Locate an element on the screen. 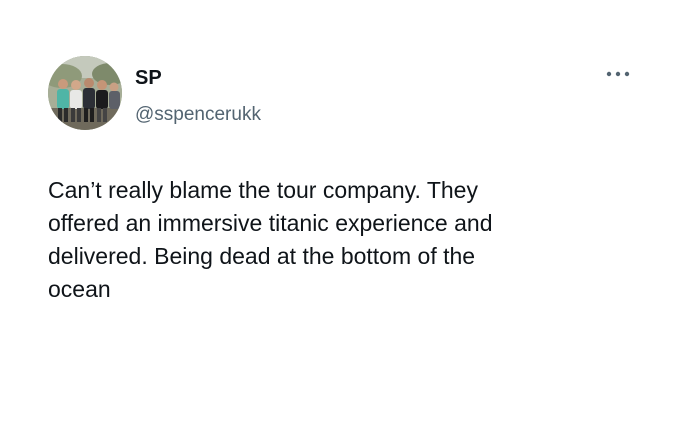 The image size is (680, 433). avatar is located at coordinates (85, 93).